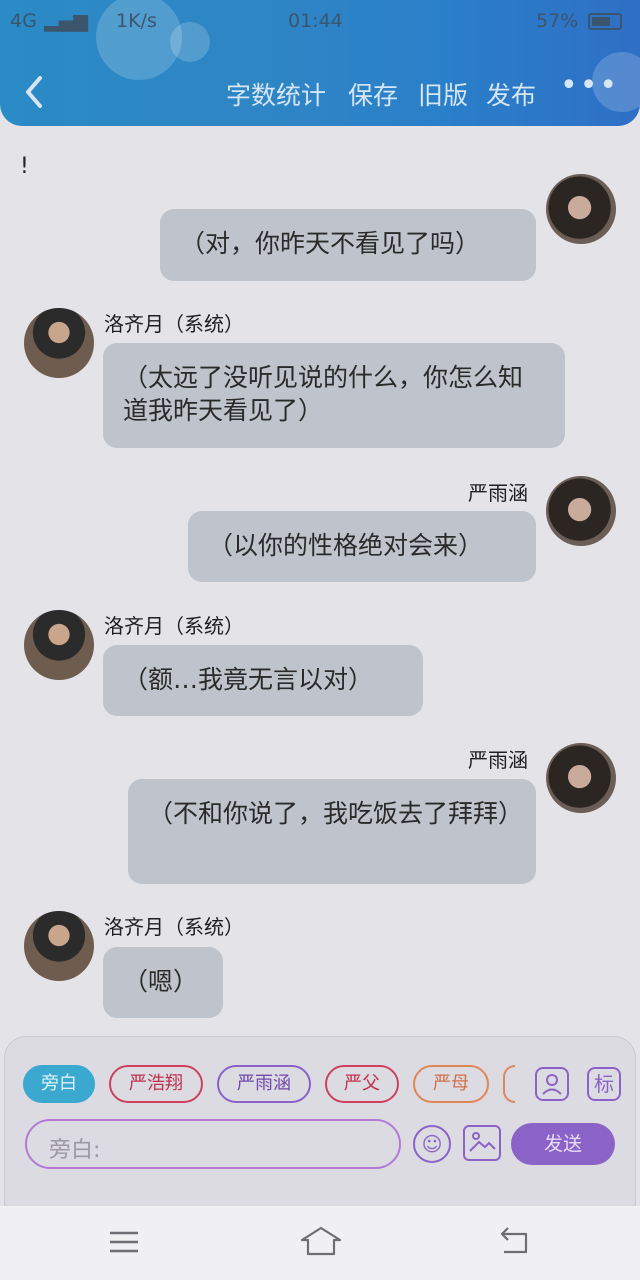 The image size is (640, 1280). Describe the element at coordinates (373, 94) in the screenshot. I see `save-button: 保存` at that location.